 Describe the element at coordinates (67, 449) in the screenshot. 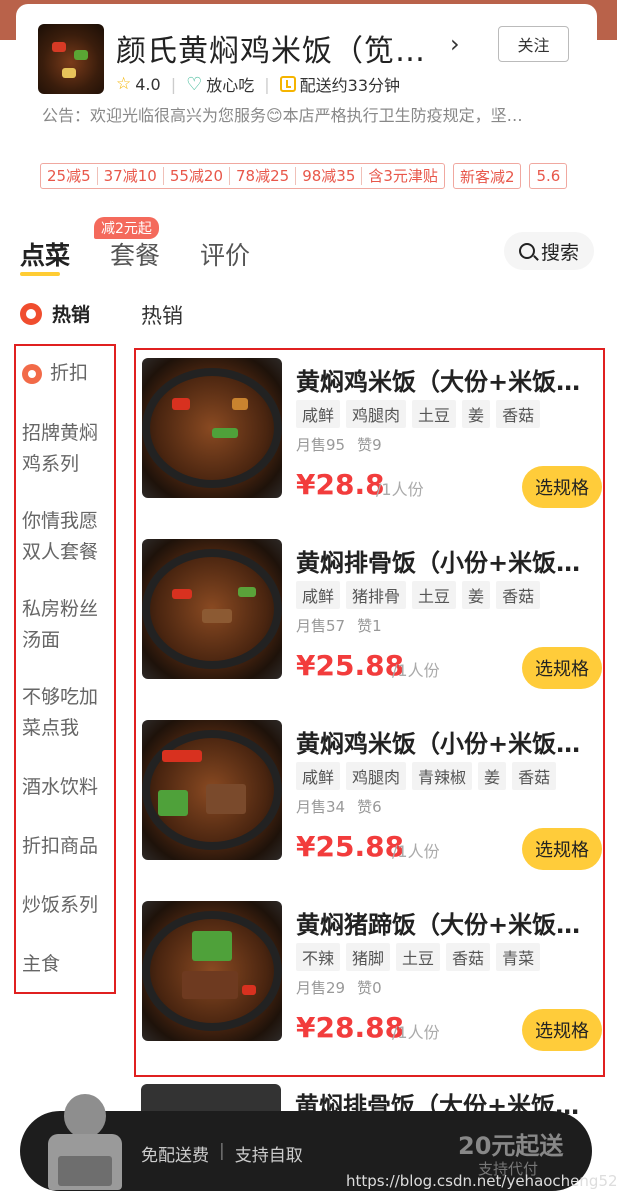

I see `sidebar-item-signature-chicken: 招牌黄焖鸡系列` at that location.